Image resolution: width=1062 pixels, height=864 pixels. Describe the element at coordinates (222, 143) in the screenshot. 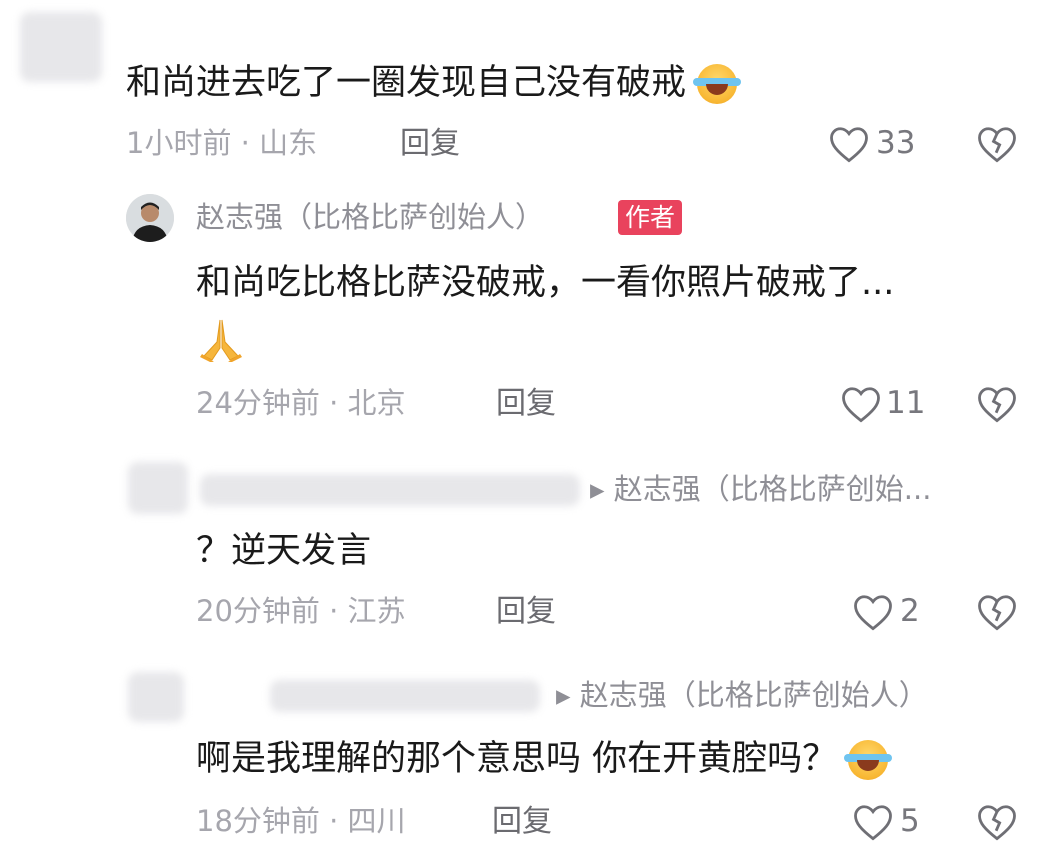

I see `comment-meta: 1小时前 · 山东` at that location.